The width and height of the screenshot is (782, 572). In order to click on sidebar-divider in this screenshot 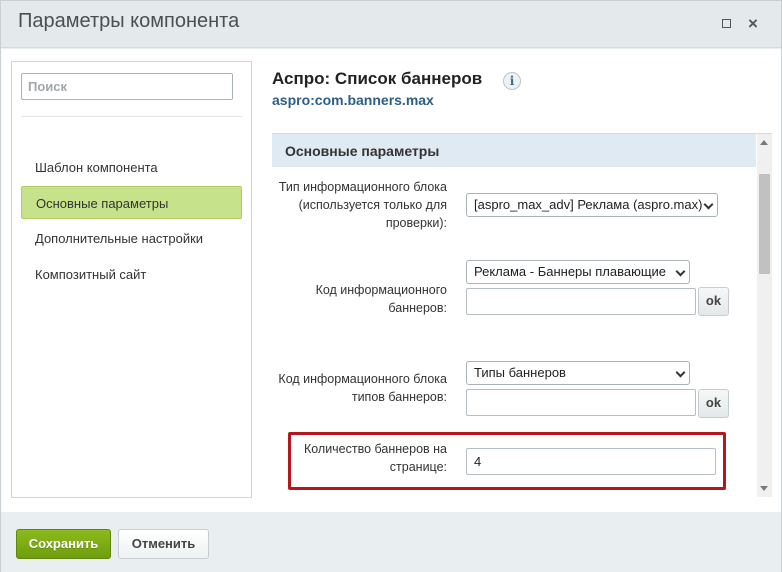, I will do `click(131, 116)`.